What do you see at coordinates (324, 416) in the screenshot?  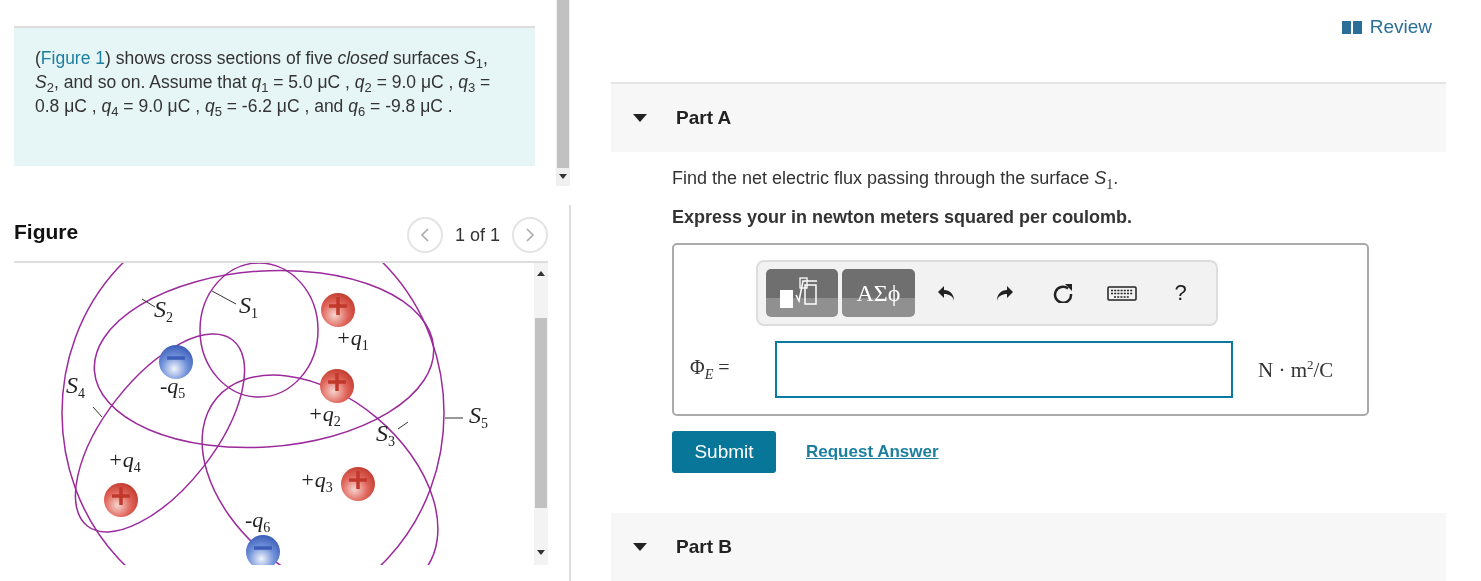 I see `charge-label: +q$_{2}$` at bounding box center [324, 416].